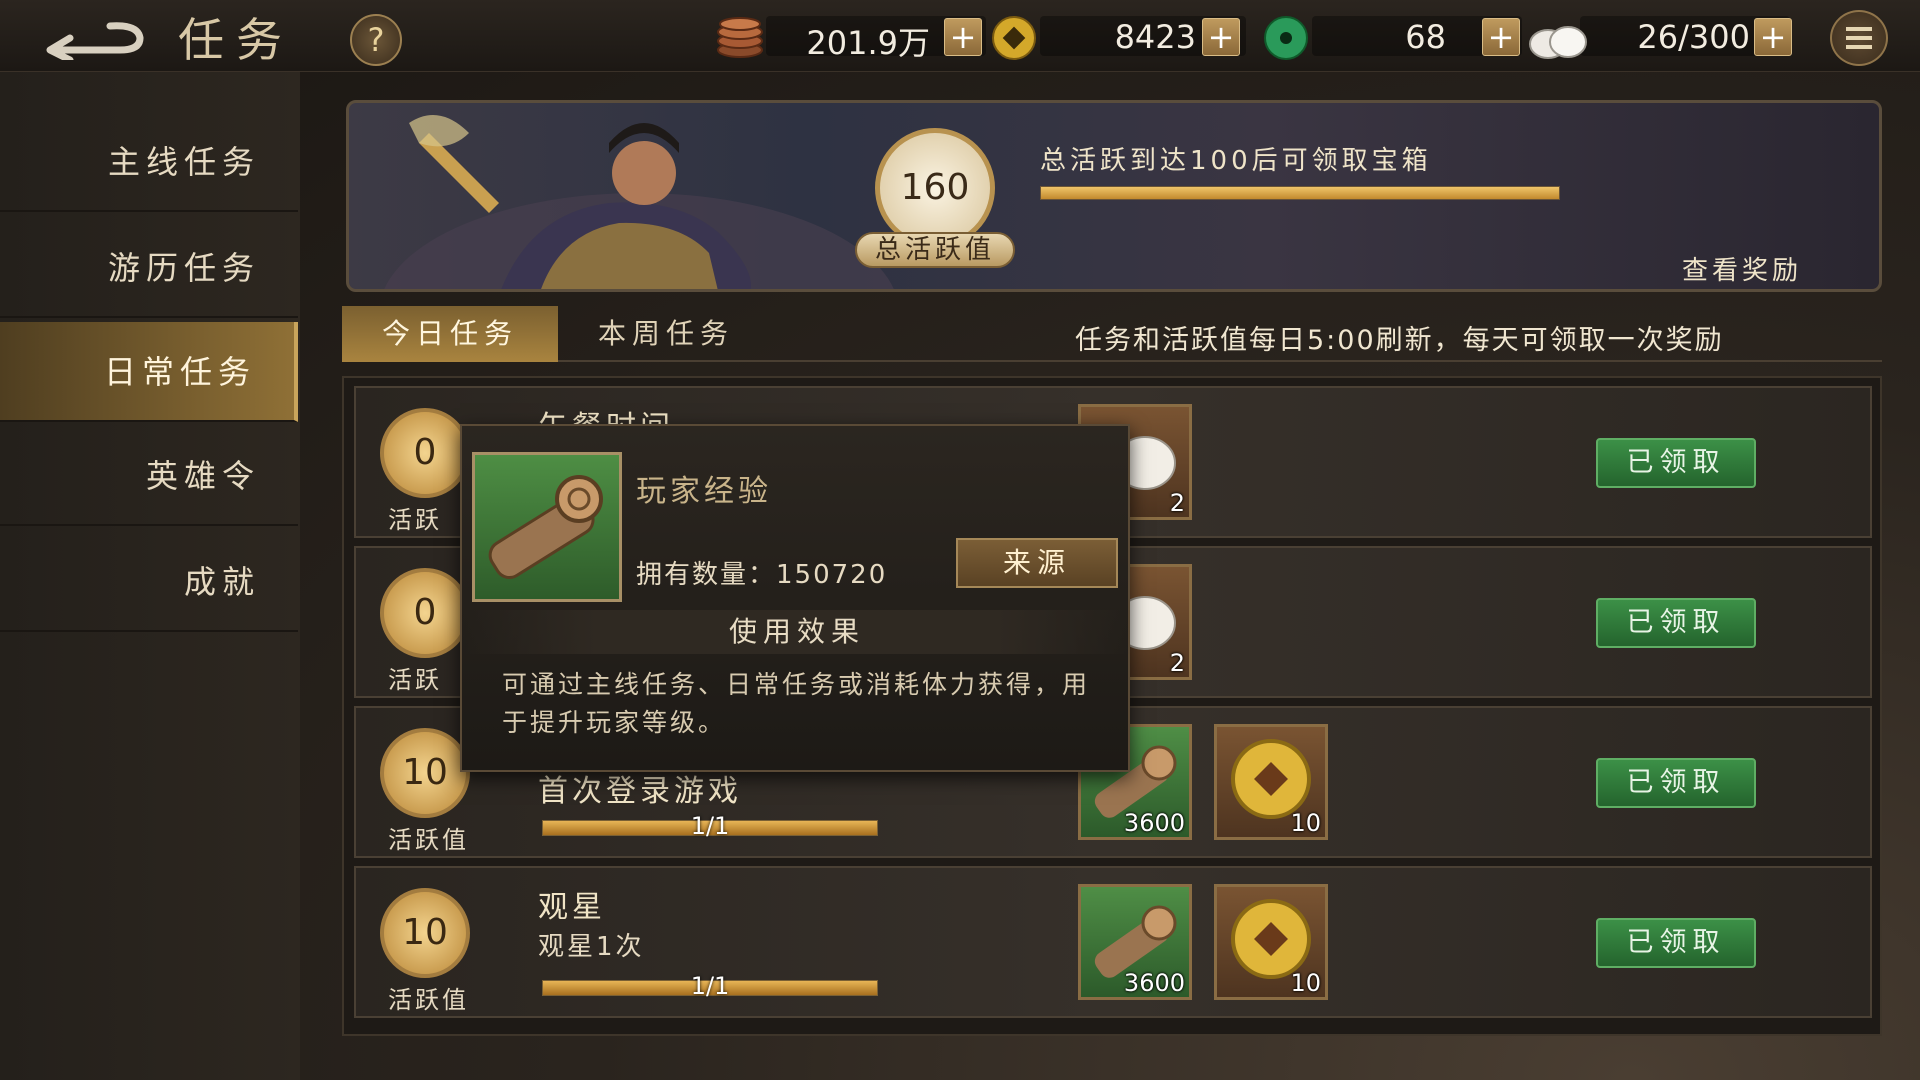 This screenshot has height=1080, width=1920. Describe the element at coordinates (1135, 942) in the screenshot. I see `reward-item: 3600` at that location.